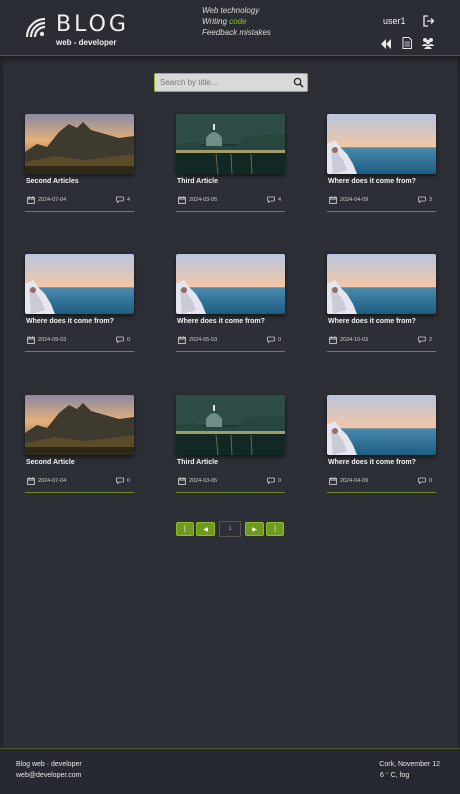 Image resolution: width=460 pixels, height=794 pixels. I want to click on article-date-text: 2024-05-03, so click(203, 340).